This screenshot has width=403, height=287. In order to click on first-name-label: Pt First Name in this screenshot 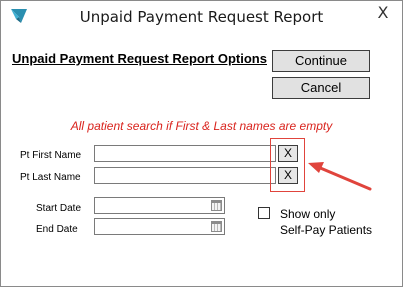, I will do `click(51, 155)`.